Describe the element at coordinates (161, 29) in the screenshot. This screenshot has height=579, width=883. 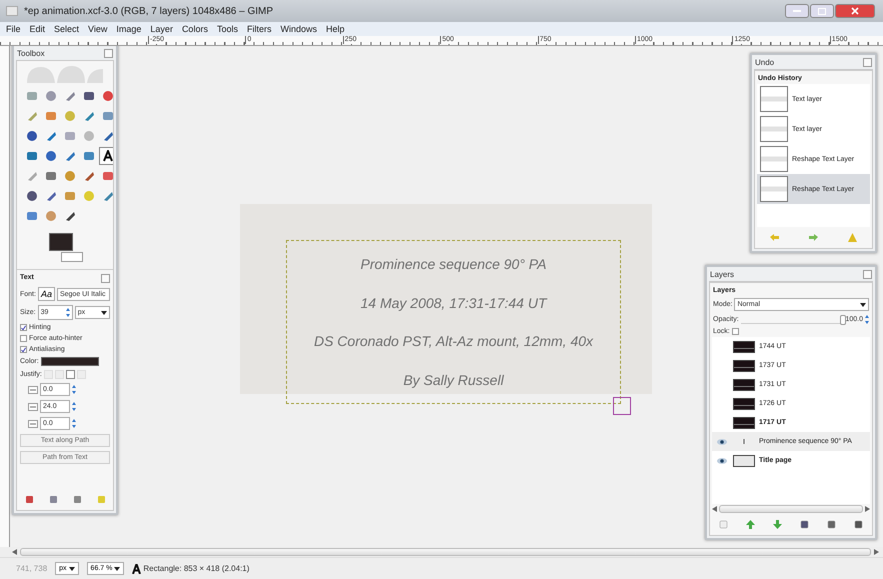
I see `menu-item: Layer` at that location.